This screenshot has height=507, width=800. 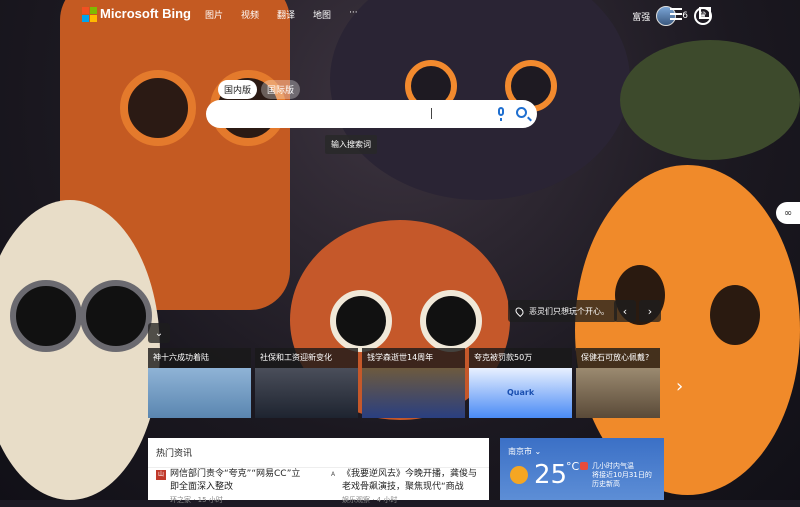 I want to click on image-location-info: 恶灵们只想玩个开心。, so click(x=562, y=311).